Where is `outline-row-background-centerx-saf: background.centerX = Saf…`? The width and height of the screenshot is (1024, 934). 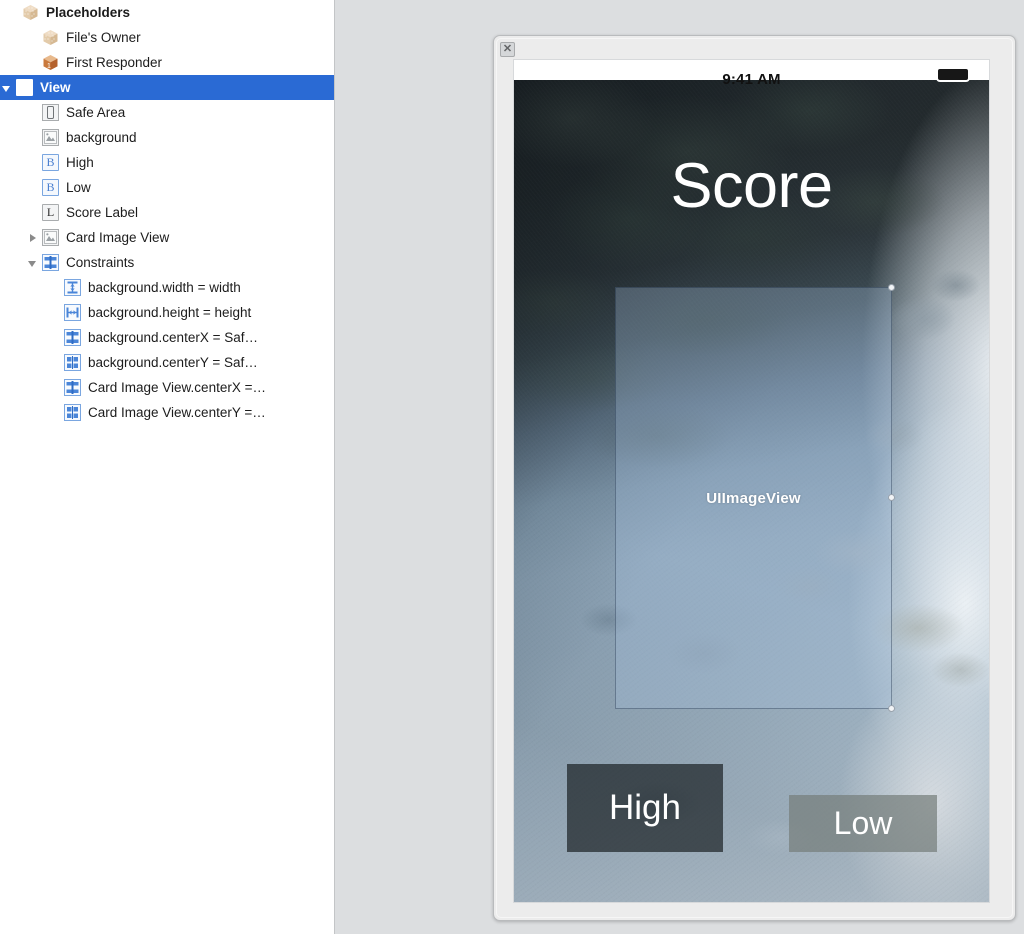
outline-row-background-centerx-saf: background.centerX = Saf… is located at coordinates (167, 337).